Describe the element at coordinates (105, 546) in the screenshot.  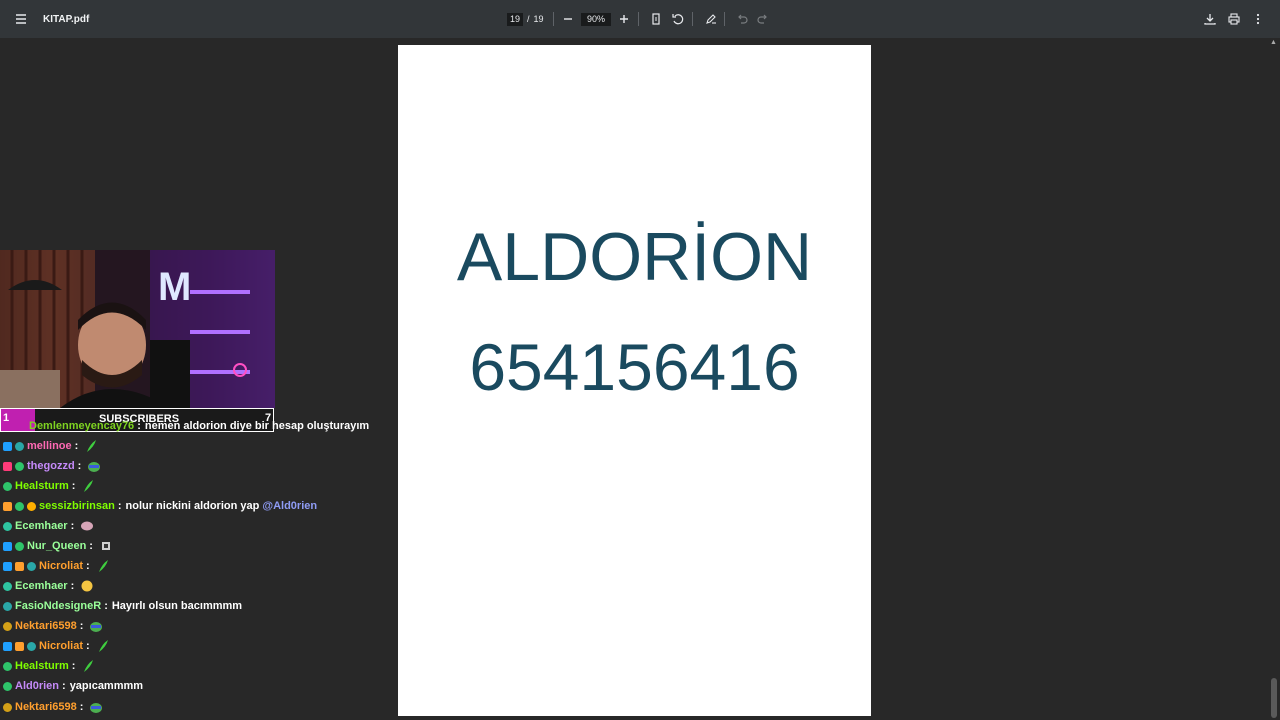
I see `sticker-emote-icon` at that location.